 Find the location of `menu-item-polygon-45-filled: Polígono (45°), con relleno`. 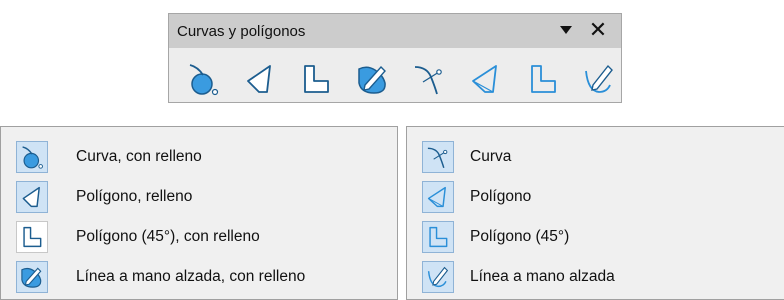

menu-item-polygon-45-filled: Polígono (45°), con relleno is located at coordinates (199, 237).